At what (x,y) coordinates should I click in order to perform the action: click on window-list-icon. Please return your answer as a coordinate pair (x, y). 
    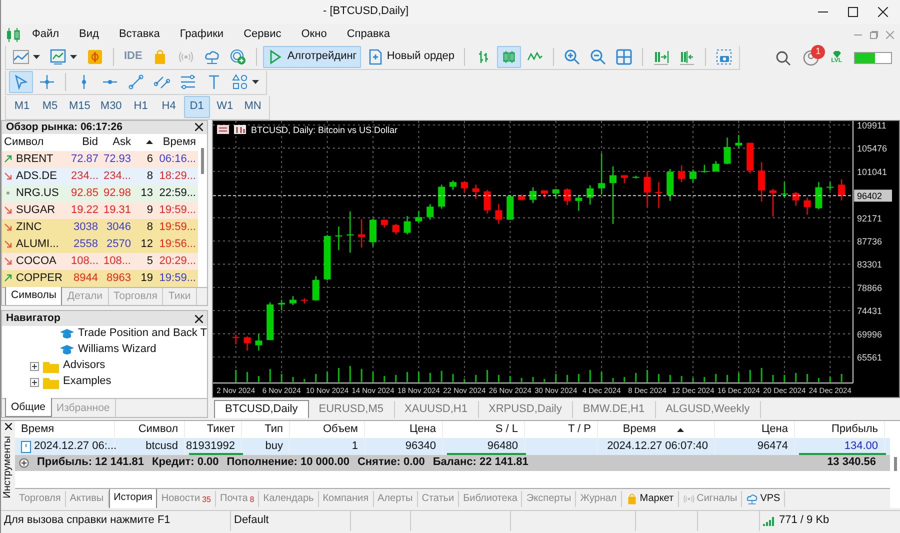
    Looking at the image, I should click on (223, 129).